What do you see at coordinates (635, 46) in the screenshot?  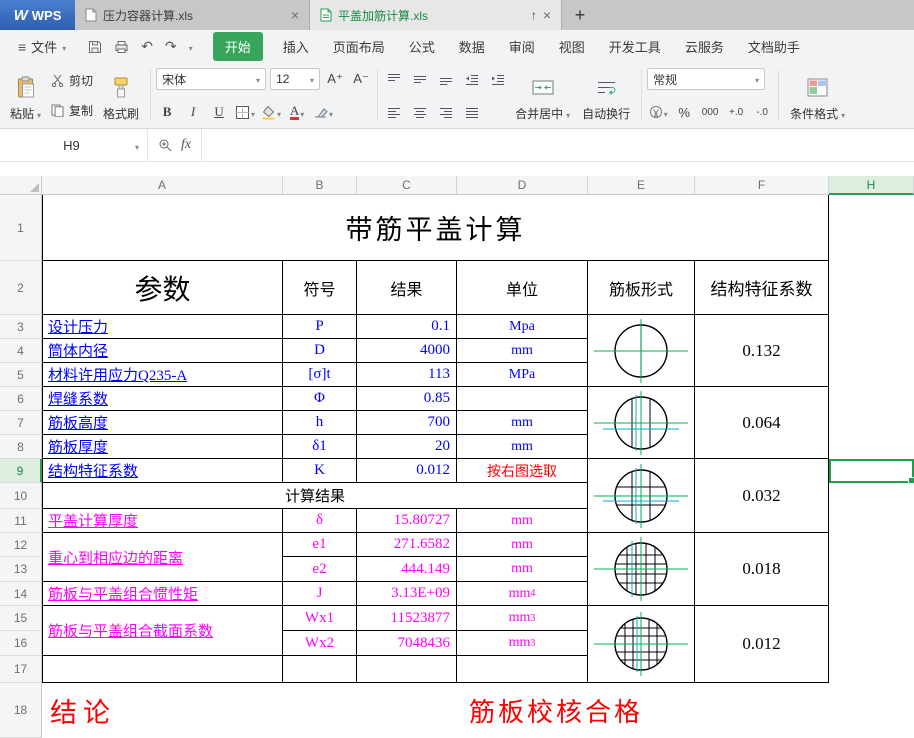 I see `tab-developer: 开发工具` at bounding box center [635, 46].